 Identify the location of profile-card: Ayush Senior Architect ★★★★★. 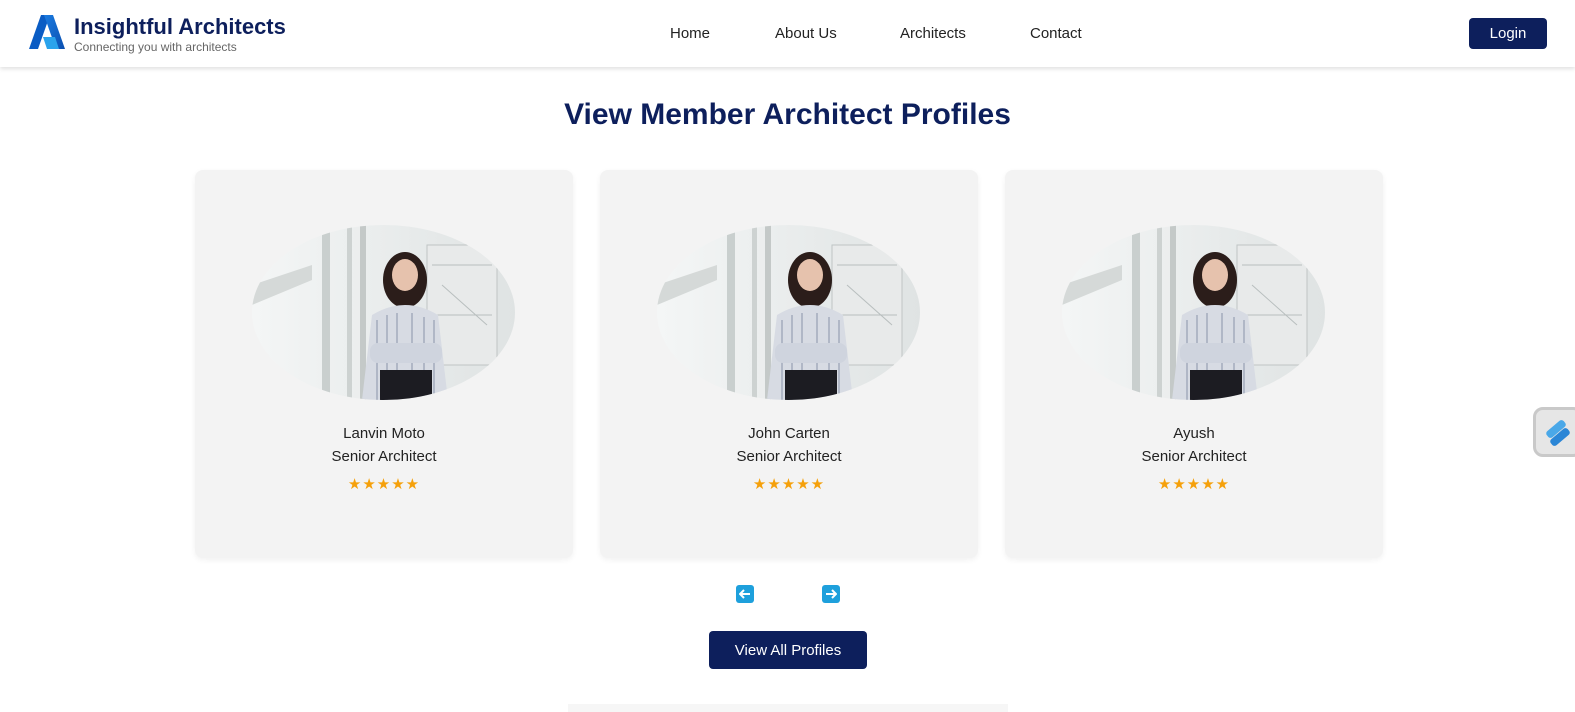
(1194, 364).